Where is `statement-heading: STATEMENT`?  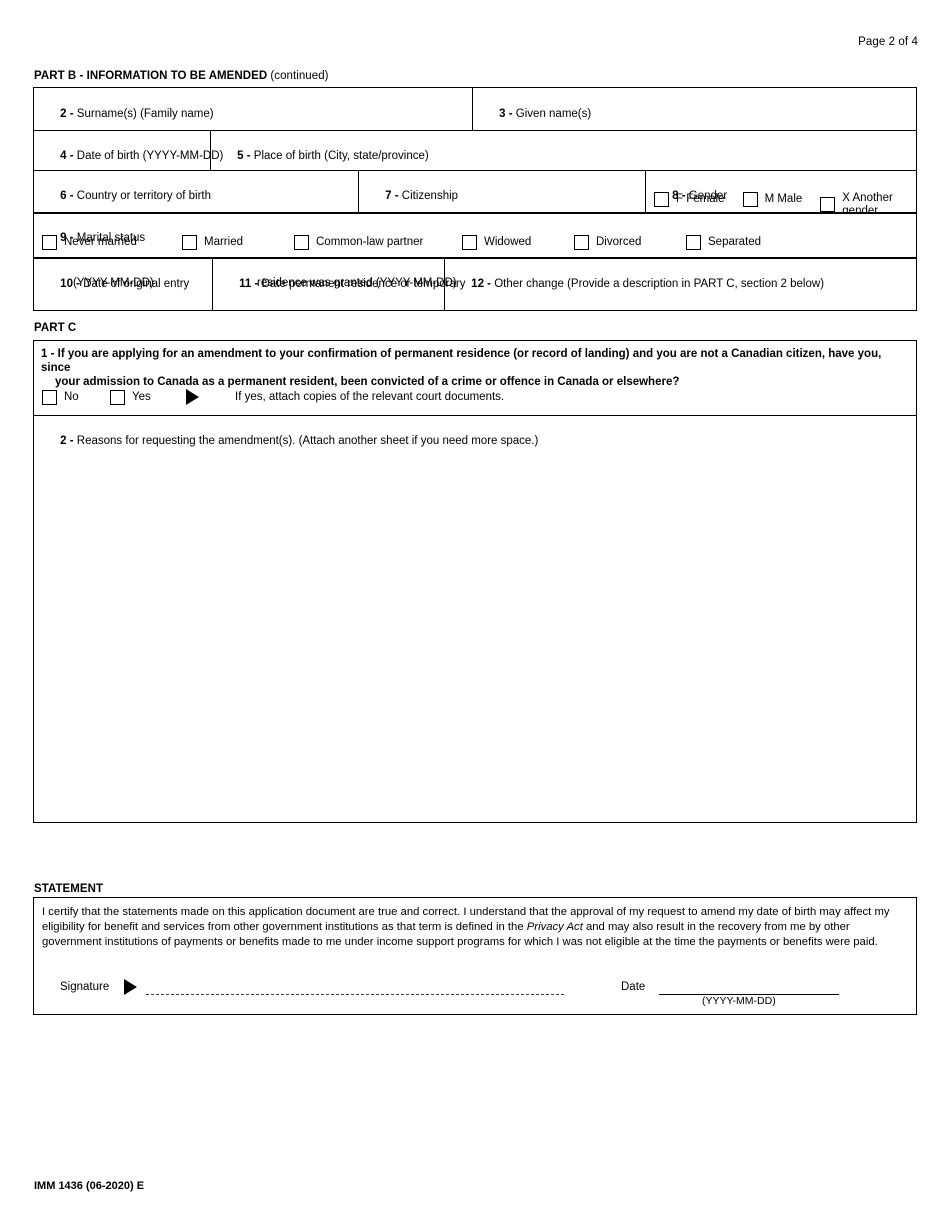
statement-heading: STATEMENT is located at coordinates (69, 889).